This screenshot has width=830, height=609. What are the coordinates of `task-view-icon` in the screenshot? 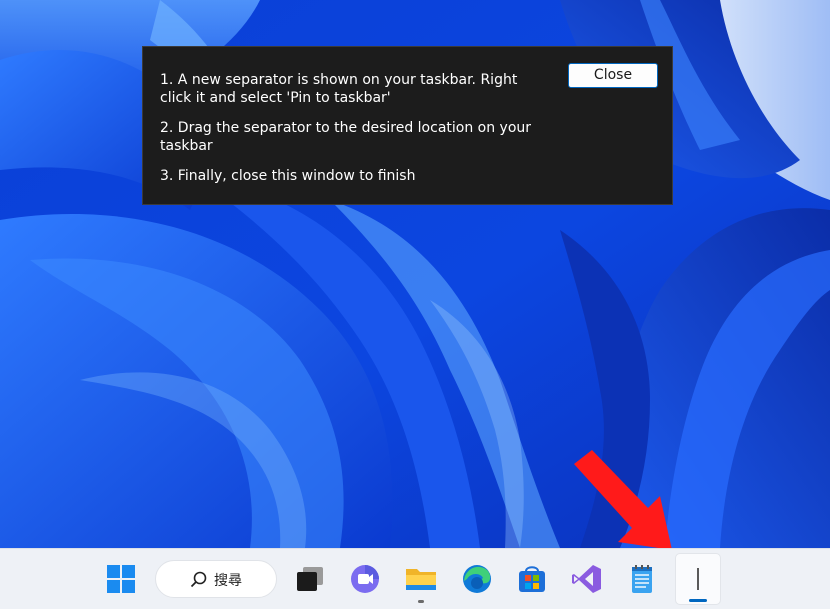 It's located at (310, 579).